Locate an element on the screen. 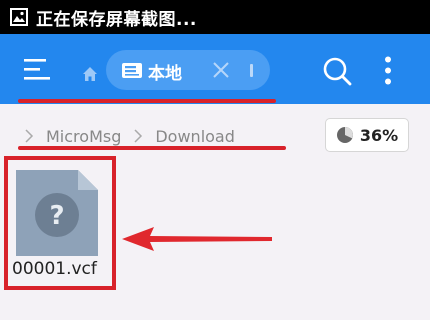 This screenshot has width=430, height=320. storage-usage-badge: 36% is located at coordinates (367, 135).